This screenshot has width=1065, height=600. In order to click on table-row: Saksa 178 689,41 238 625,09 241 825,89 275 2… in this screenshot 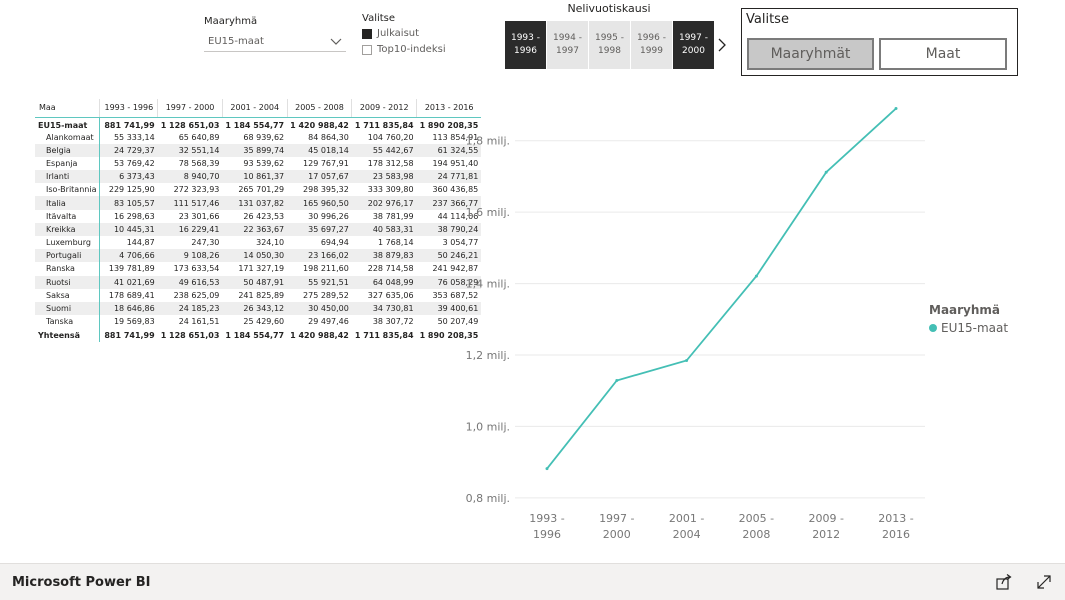, I will do `click(258, 295)`.